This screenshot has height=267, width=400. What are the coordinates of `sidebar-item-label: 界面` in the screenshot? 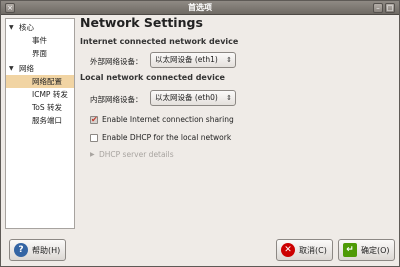 It's located at (39, 53).